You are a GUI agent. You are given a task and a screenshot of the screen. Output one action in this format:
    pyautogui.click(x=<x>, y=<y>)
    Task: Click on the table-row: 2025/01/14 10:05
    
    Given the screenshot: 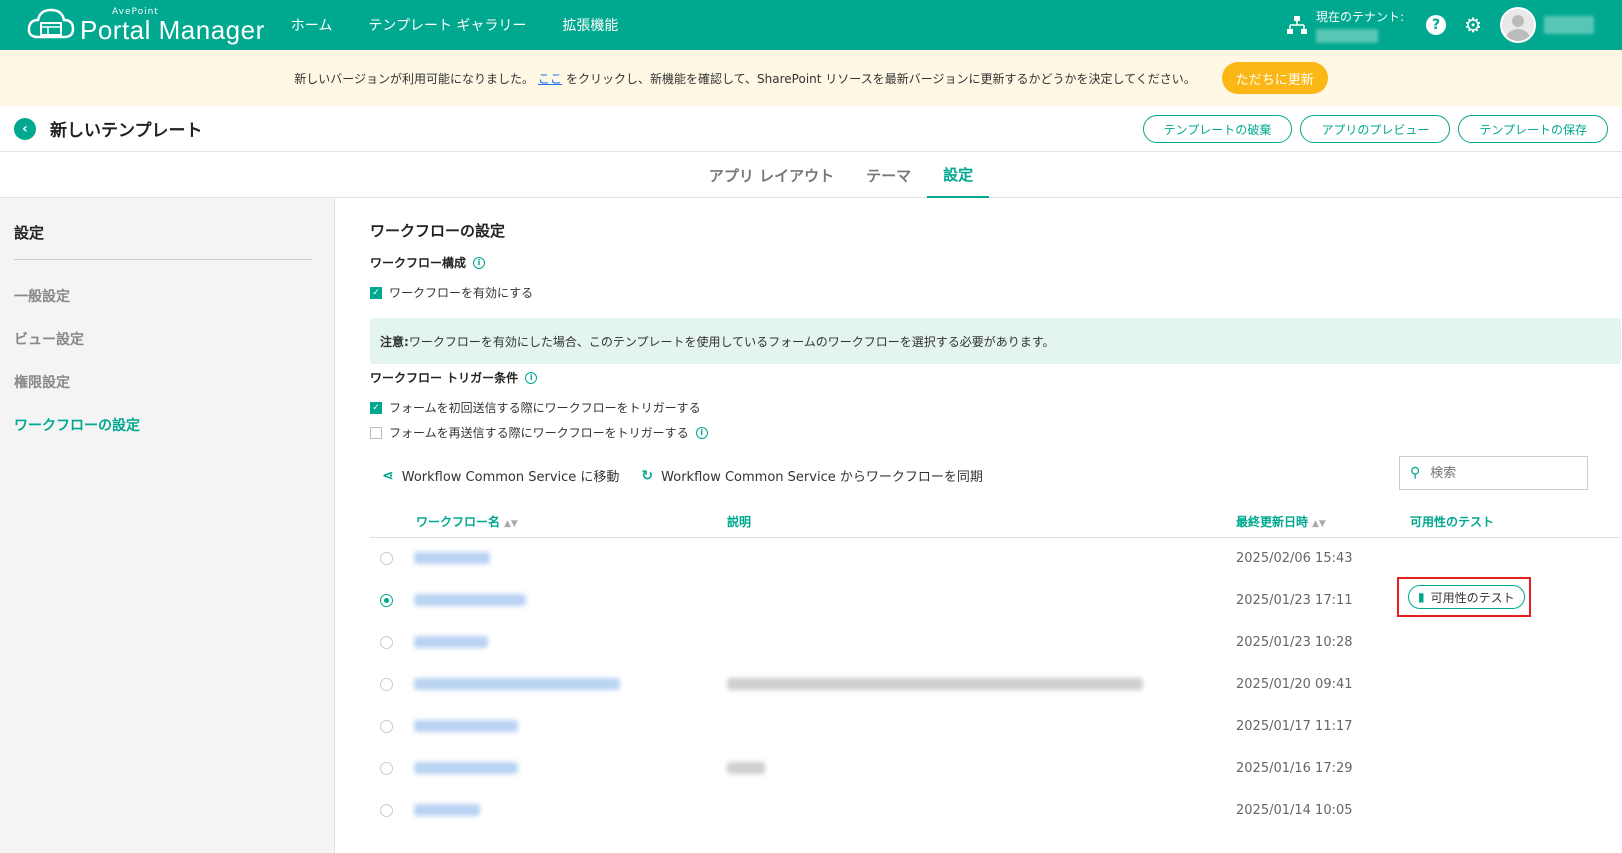 What is the action you would take?
    pyautogui.click(x=995, y=811)
    